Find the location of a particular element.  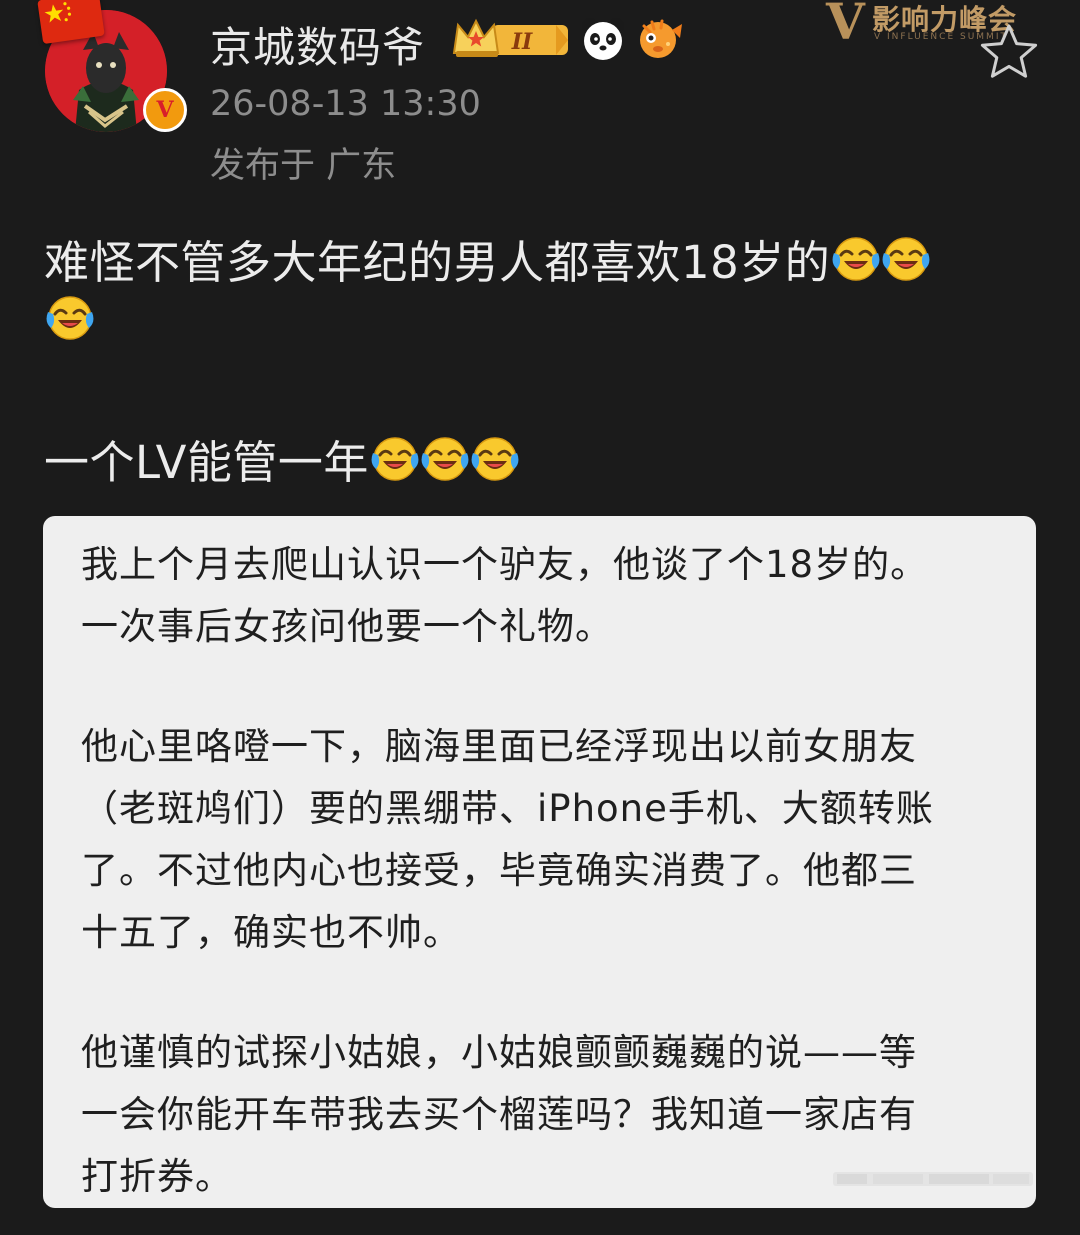

level-badge-text: II is located at coordinates (522, 42).